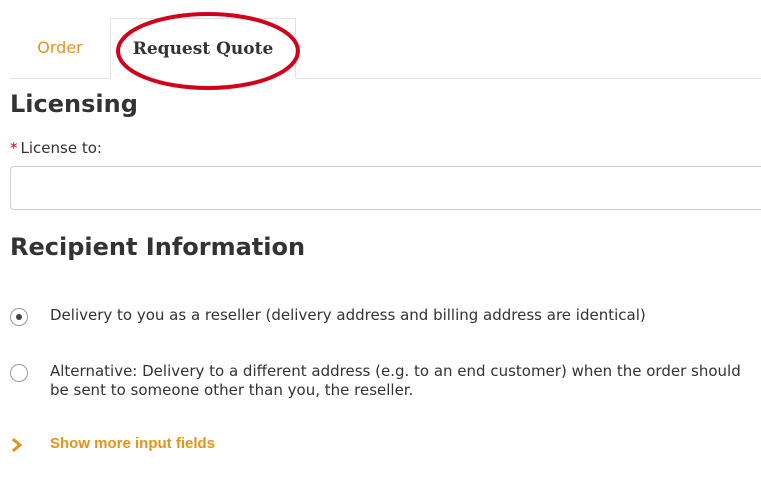 The width and height of the screenshot is (761, 477). What do you see at coordinates (60, 48) in the screenshot?
I see `tab-order: Order` at bounding box center [60, 48].